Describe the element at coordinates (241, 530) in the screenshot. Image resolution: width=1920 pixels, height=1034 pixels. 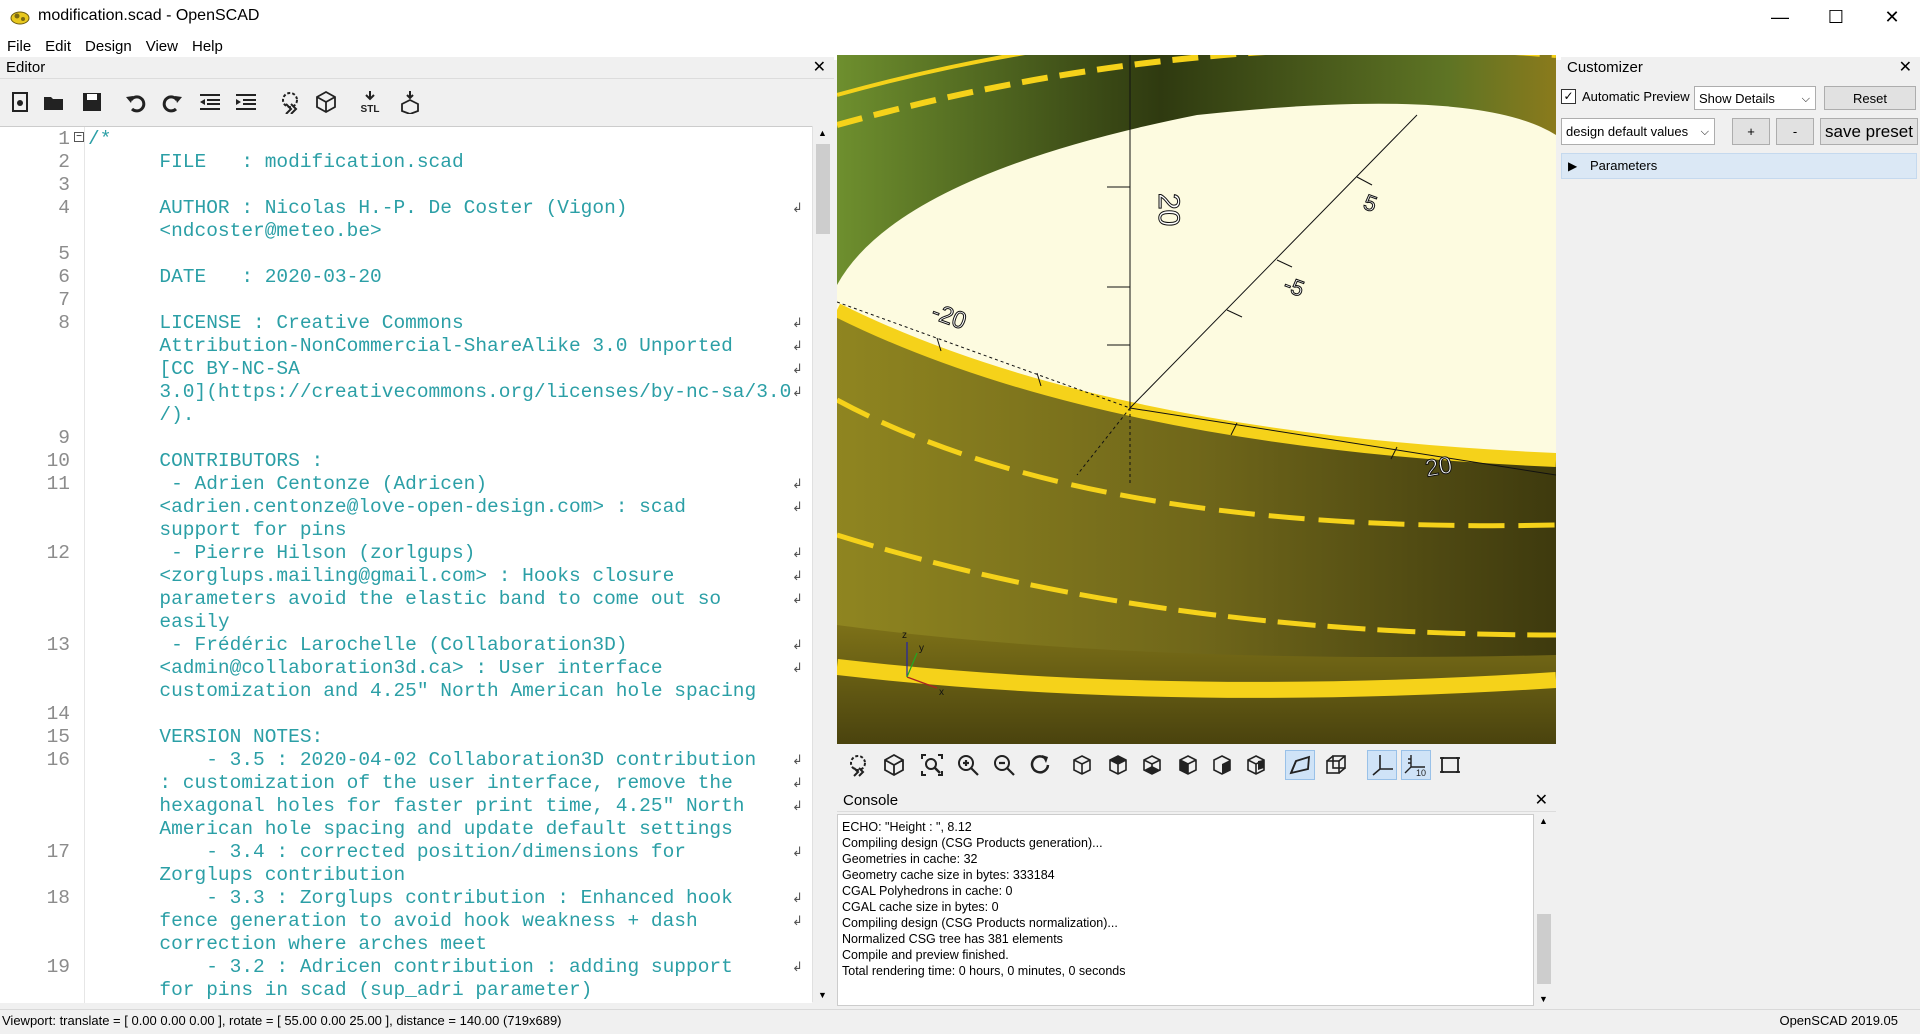
I see `code-text: support for pins` at that location.